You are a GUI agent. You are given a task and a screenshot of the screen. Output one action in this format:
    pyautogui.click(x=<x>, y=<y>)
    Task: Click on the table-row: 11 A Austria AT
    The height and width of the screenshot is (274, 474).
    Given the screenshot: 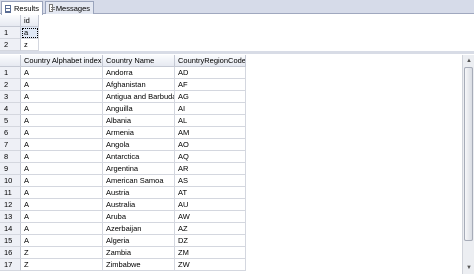 What is the action you would take?
    pyautogui.click(x=231, y=193)
    